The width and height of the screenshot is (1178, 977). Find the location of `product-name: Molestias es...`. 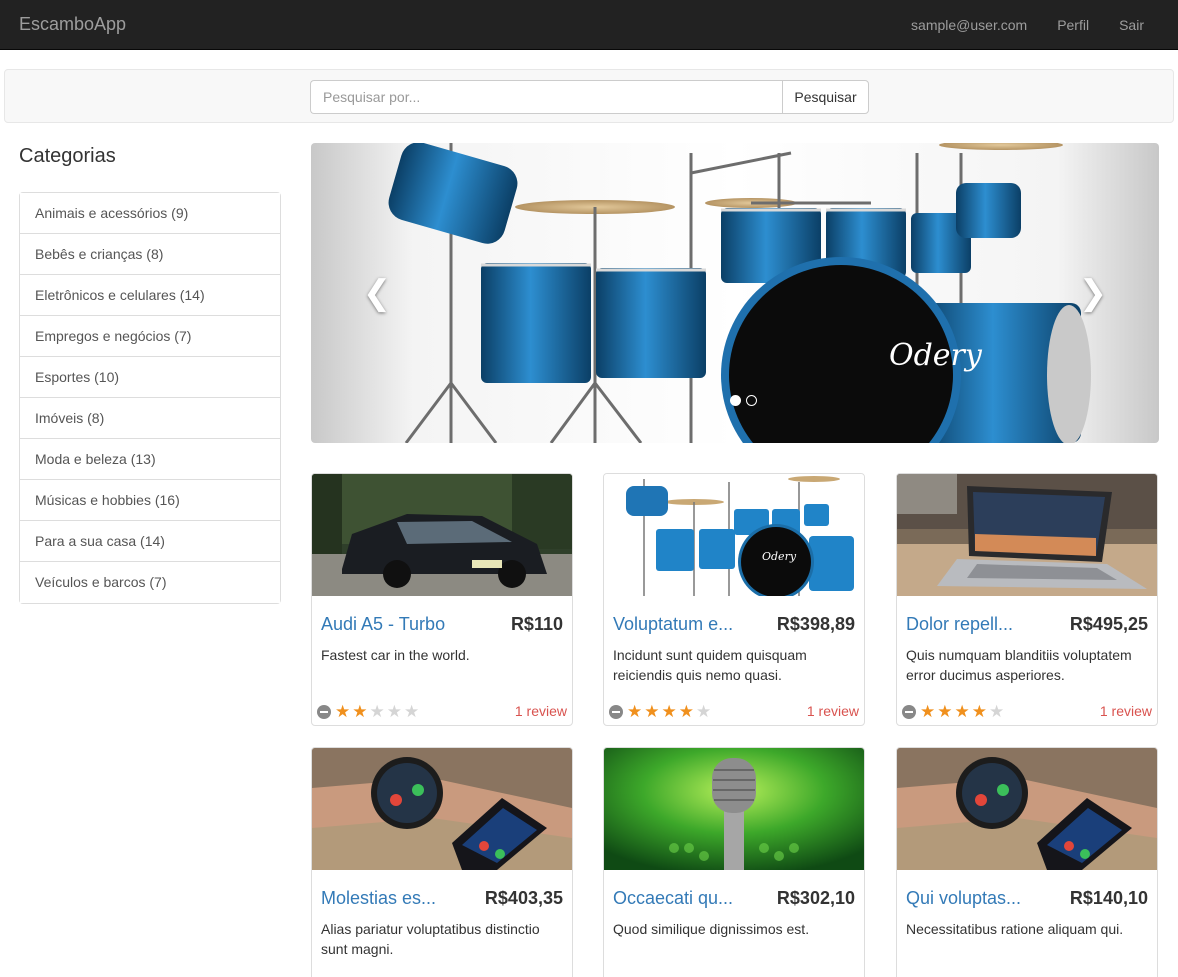

product-name: Molestias es... is located at coordinates (378, 898).